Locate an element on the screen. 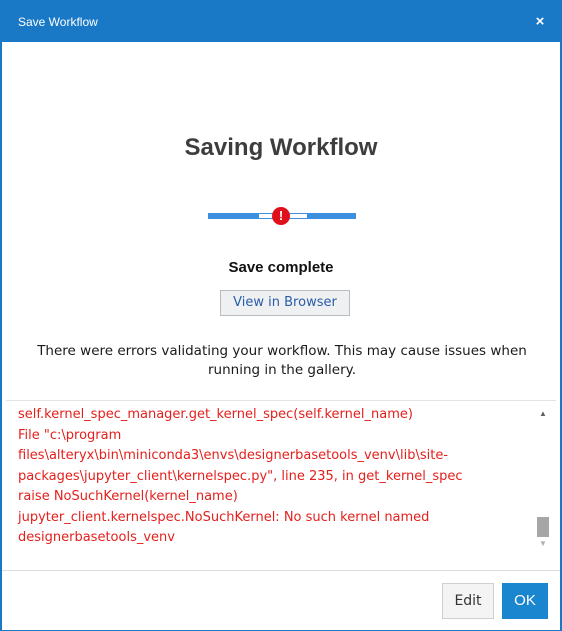  status-text: Save complete is located at coordinates (281, 267).